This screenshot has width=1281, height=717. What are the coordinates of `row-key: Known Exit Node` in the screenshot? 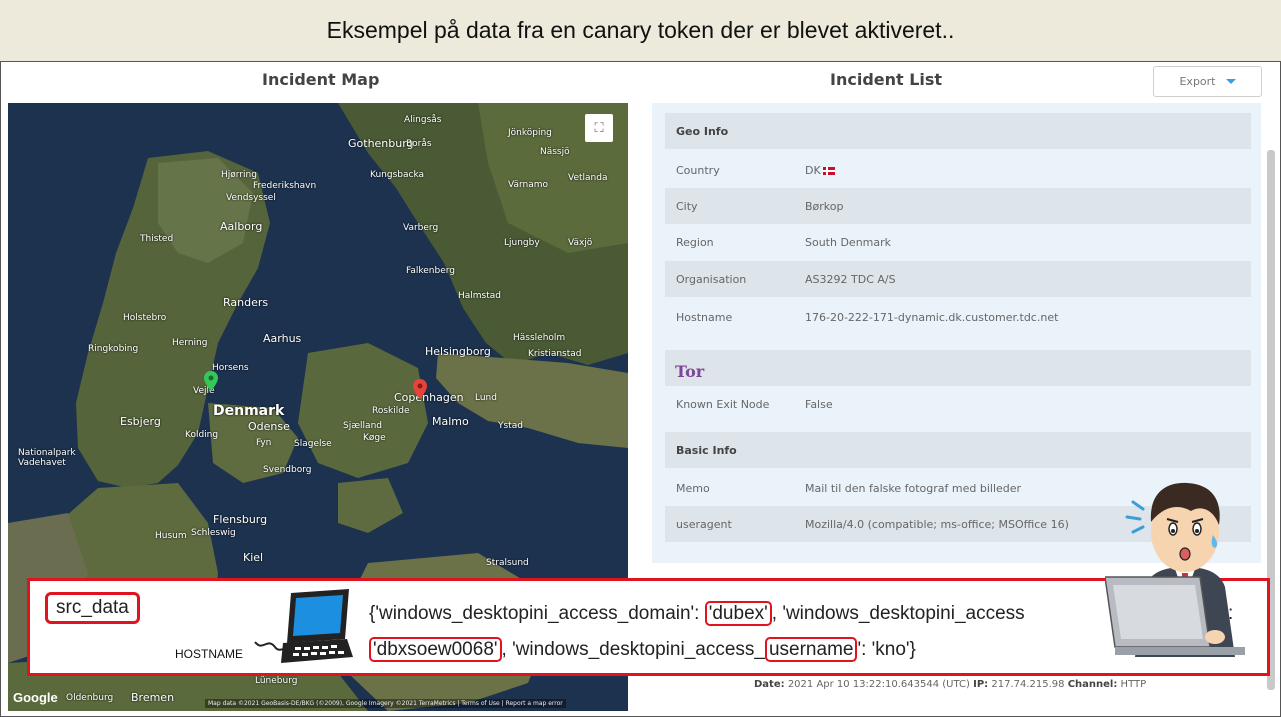 It's located at (723, 404).